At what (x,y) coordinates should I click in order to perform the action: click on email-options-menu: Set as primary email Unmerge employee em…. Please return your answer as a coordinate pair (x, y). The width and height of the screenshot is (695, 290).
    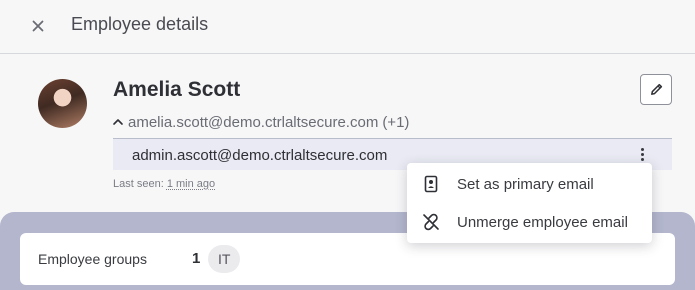
    Looking at the image, I should click on (529, 203).